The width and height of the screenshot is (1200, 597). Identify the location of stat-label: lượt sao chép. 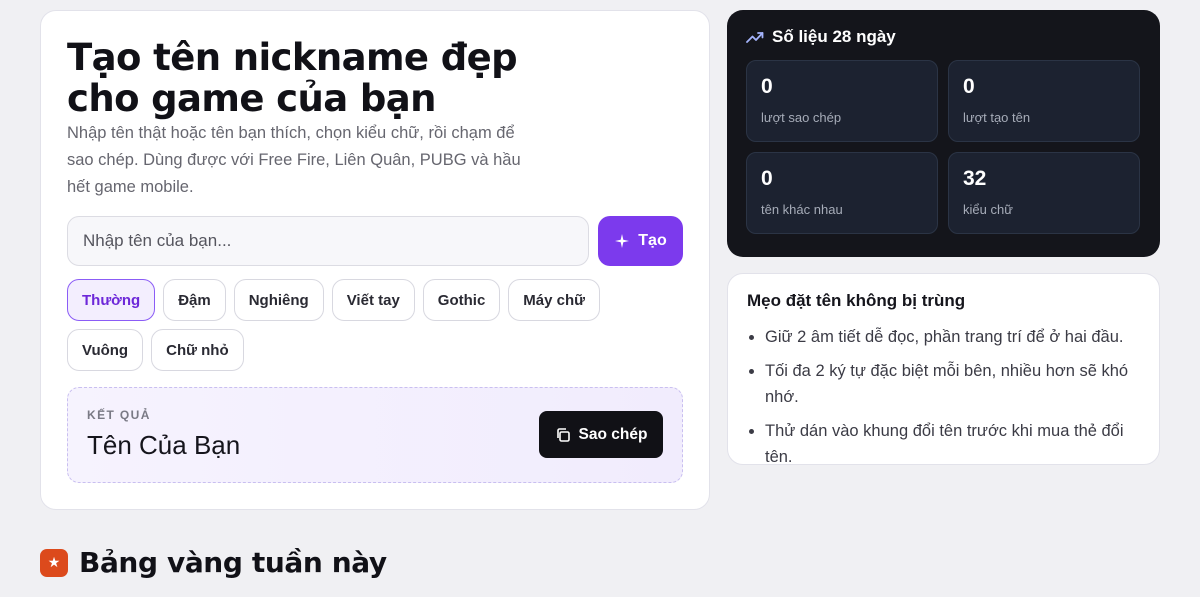
(801, 117).